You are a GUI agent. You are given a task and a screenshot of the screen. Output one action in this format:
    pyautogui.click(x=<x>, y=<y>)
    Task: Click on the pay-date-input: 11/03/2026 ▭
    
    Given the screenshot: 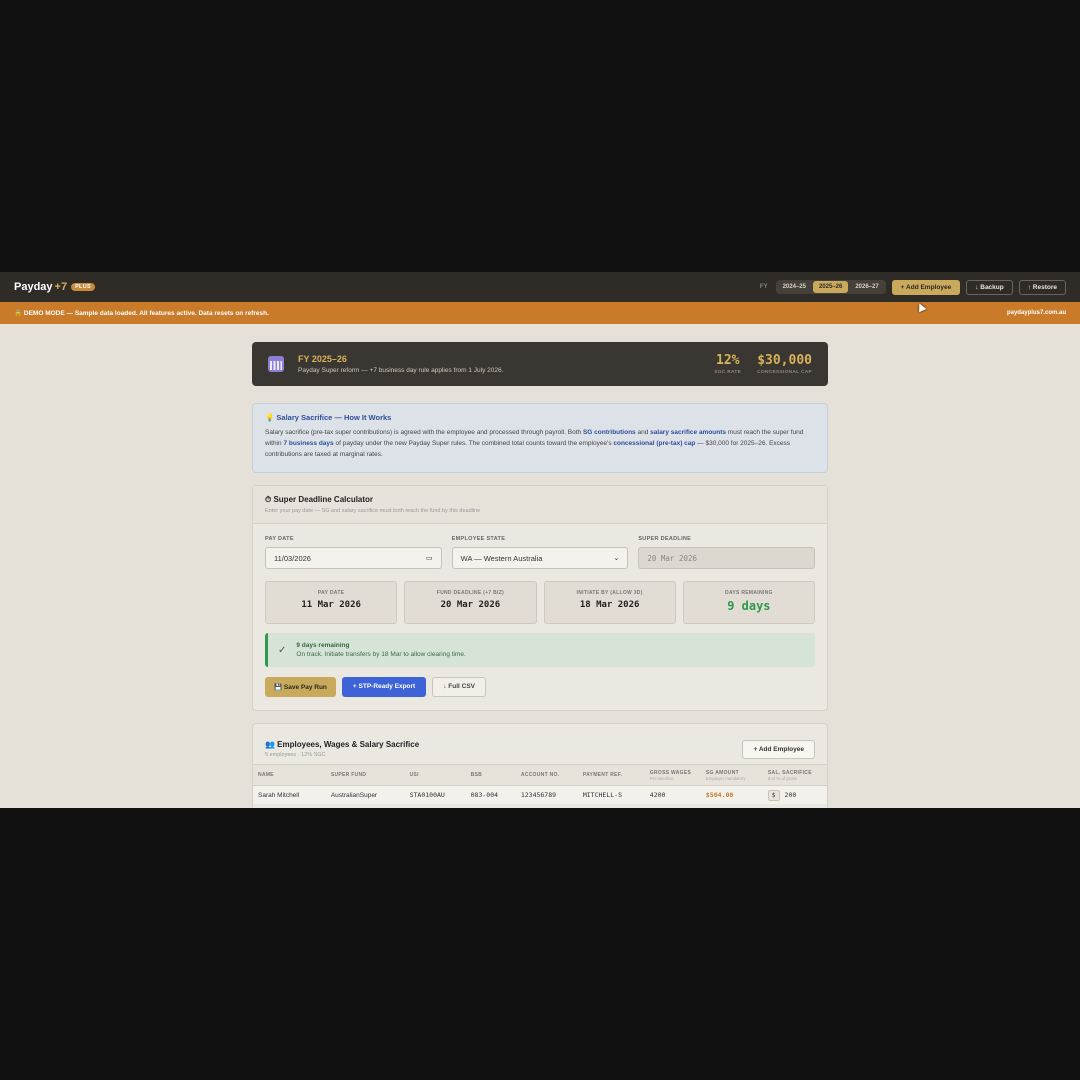 What is the action you would take?
    pyautogui.click(x=353, y=558)
    